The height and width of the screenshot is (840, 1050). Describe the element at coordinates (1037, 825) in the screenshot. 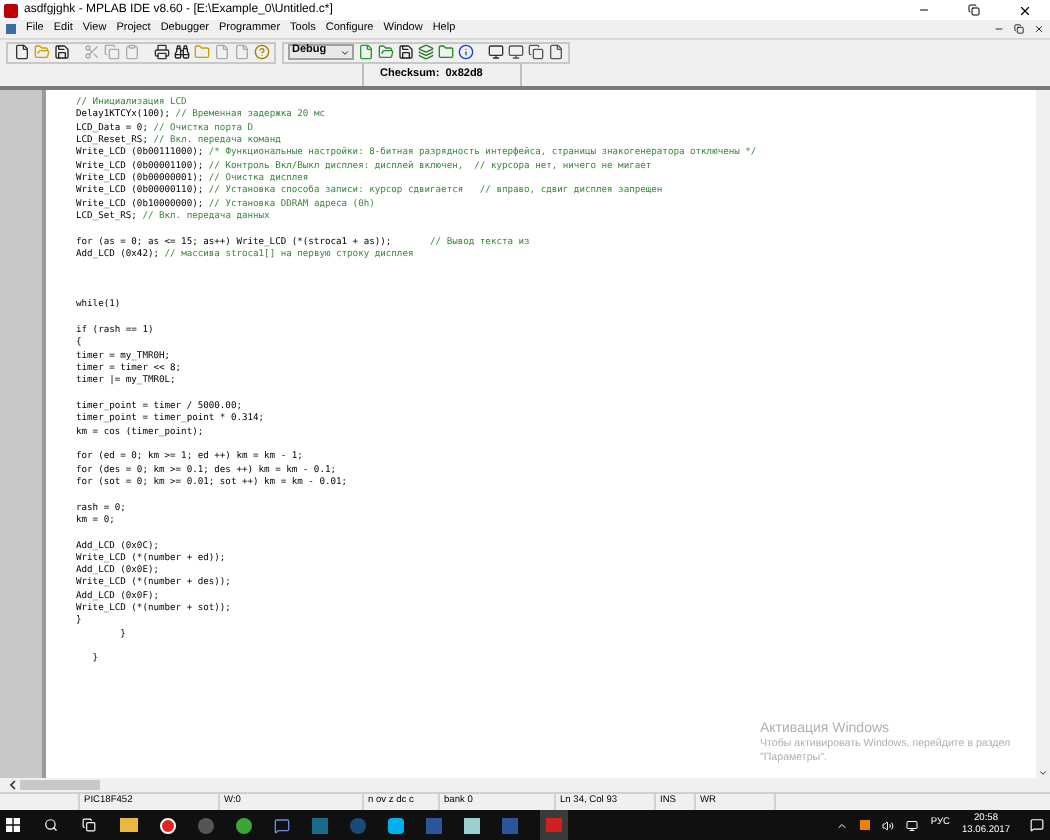

I see `notification-icon` at that location.